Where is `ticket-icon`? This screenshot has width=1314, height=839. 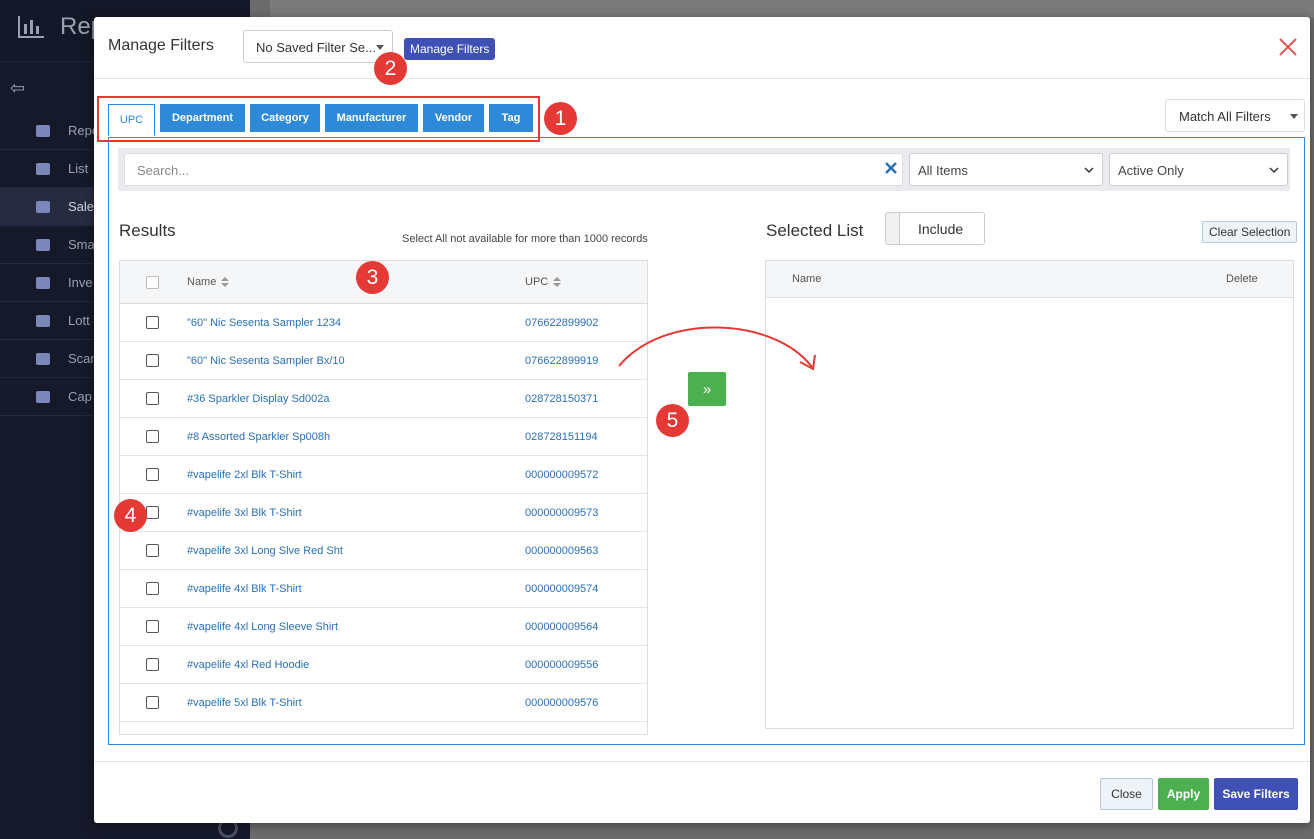 ticket-icon is located at coordinates (43, 320).